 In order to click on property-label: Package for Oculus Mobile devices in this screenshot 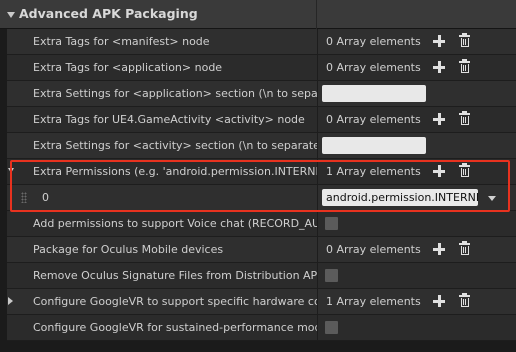, I will do `click(128, 249)`.